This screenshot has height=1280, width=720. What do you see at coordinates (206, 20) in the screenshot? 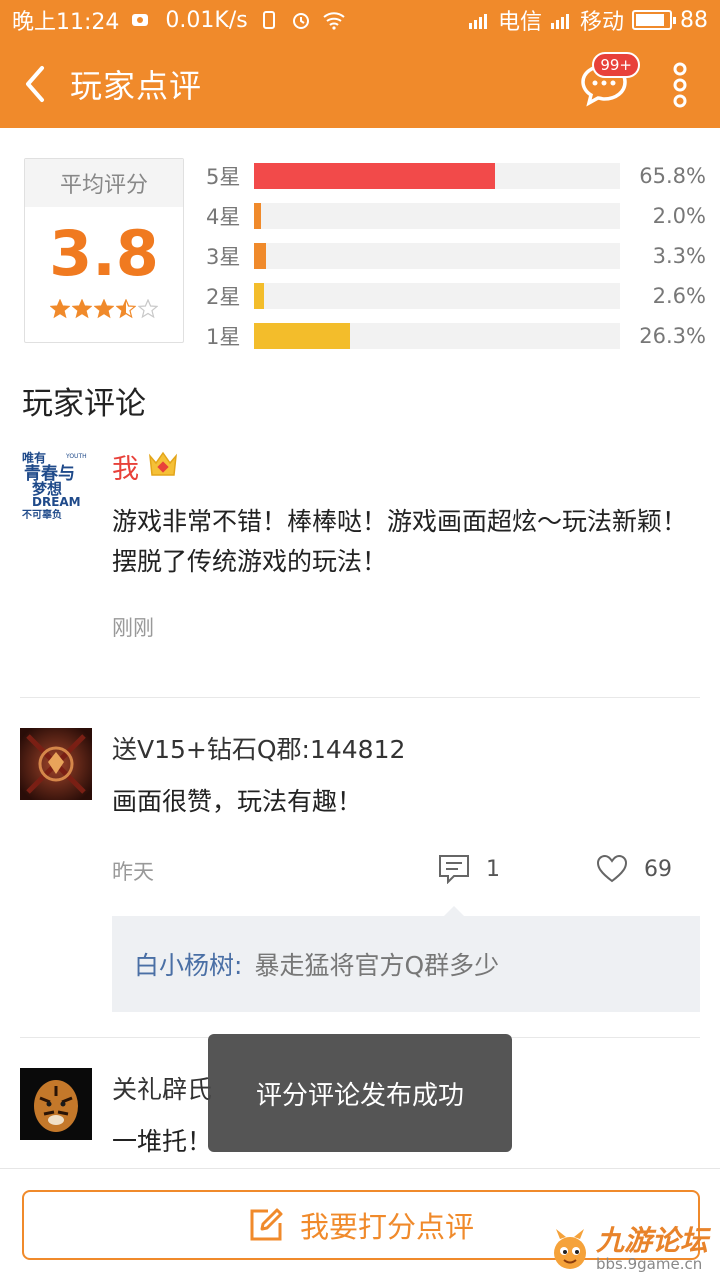
I see `network-speed: 0.01K/s` at bounding box center [206, 20].